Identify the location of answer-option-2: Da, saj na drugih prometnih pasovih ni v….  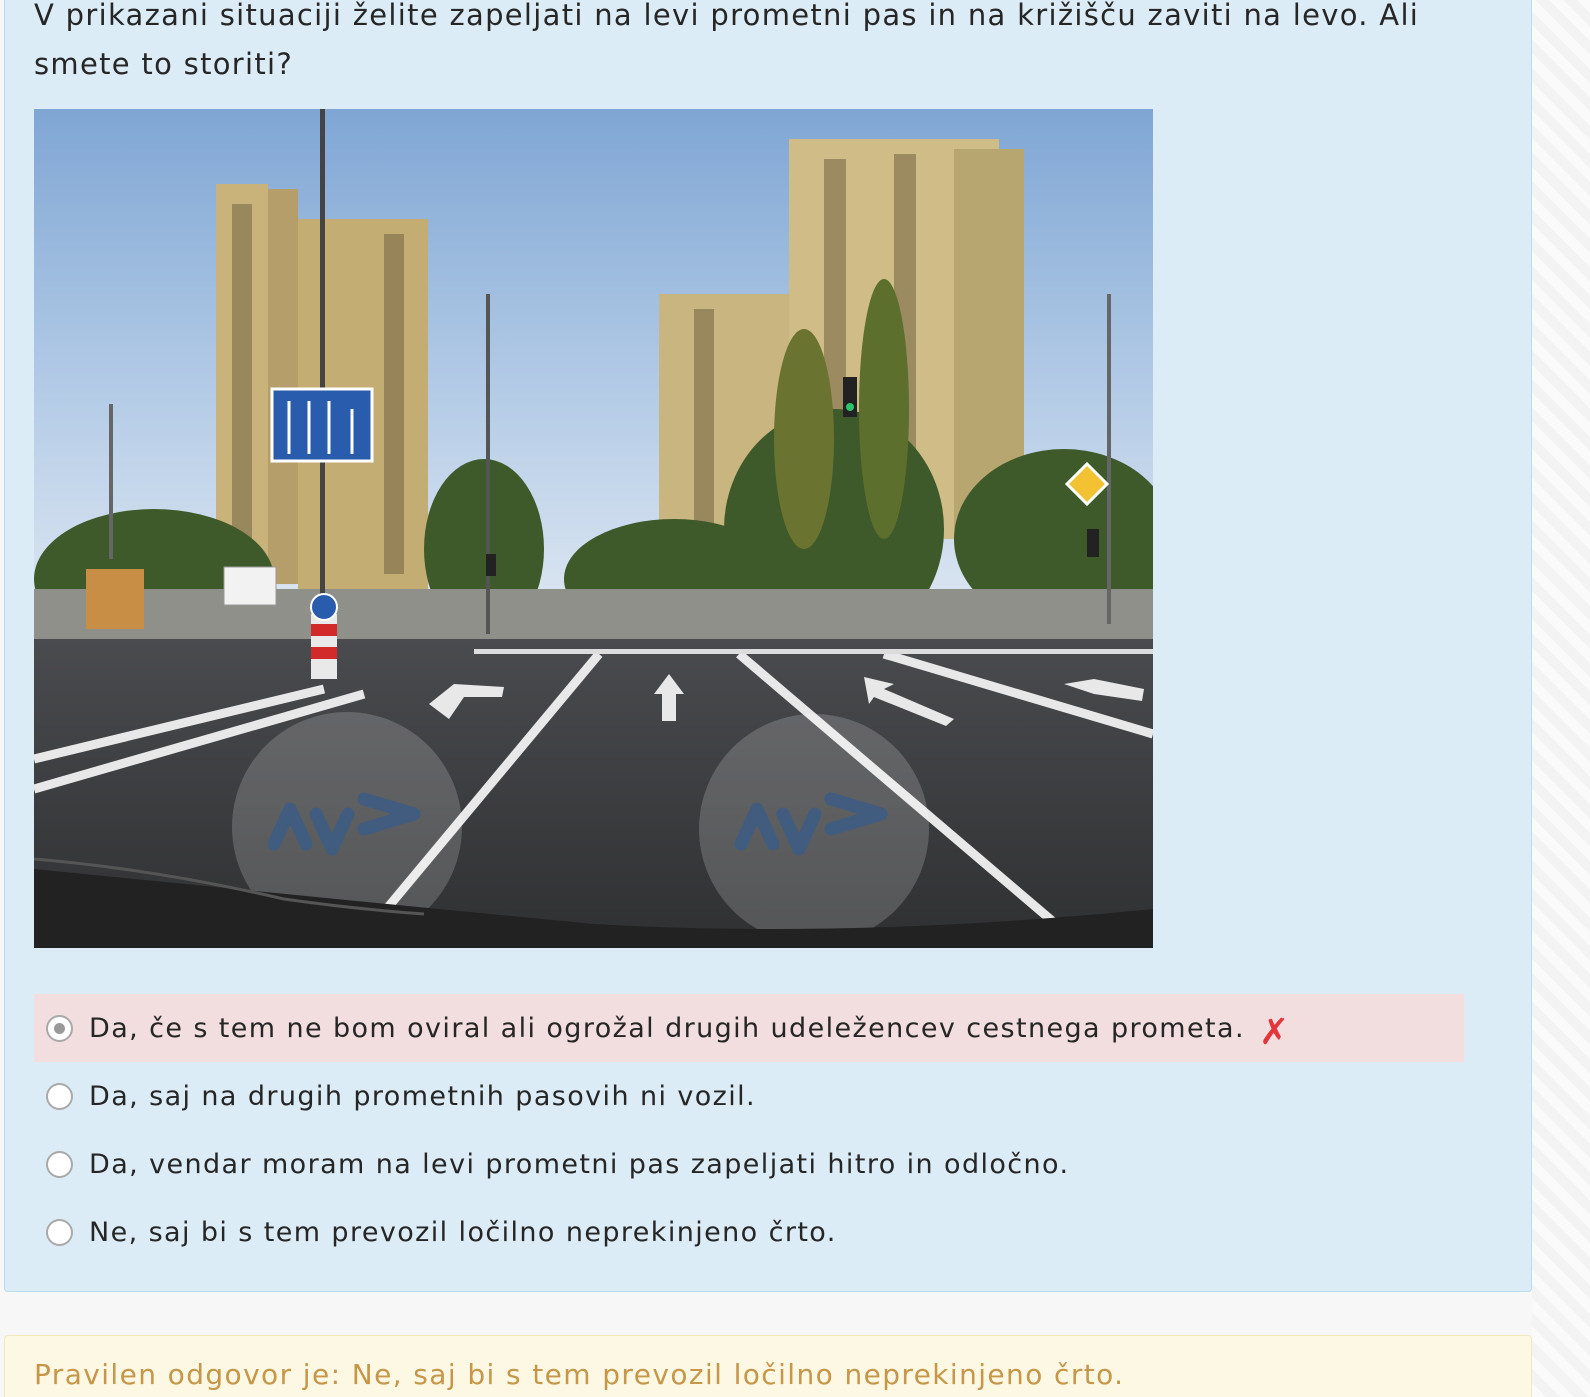
(749, 1096).